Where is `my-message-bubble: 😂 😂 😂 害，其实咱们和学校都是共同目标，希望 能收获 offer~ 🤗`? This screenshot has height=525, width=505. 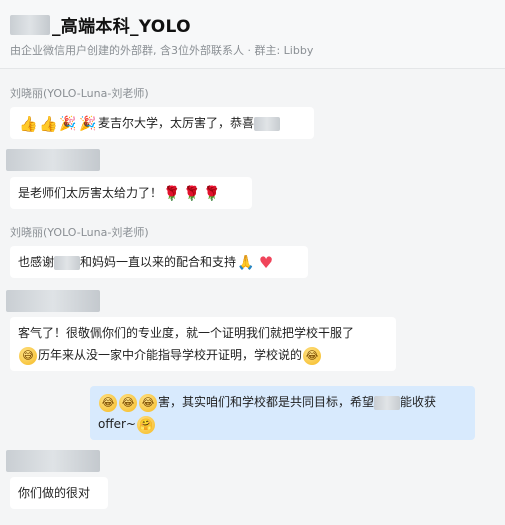
my-message-bubble: 😂 😂 😂 害，其实咱们和学校都是共同目标，希望 能收获 offer~ 🤗 is located at coordinates (282, 413).